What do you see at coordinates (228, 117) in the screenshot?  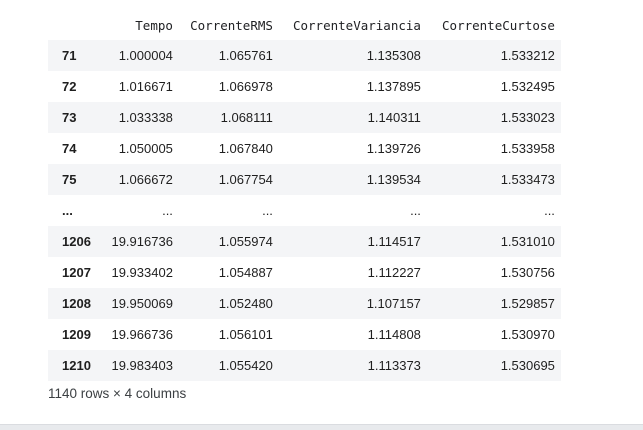 I see `cell-corrente-rms: 1.068111` at bounding box center [228, 117].